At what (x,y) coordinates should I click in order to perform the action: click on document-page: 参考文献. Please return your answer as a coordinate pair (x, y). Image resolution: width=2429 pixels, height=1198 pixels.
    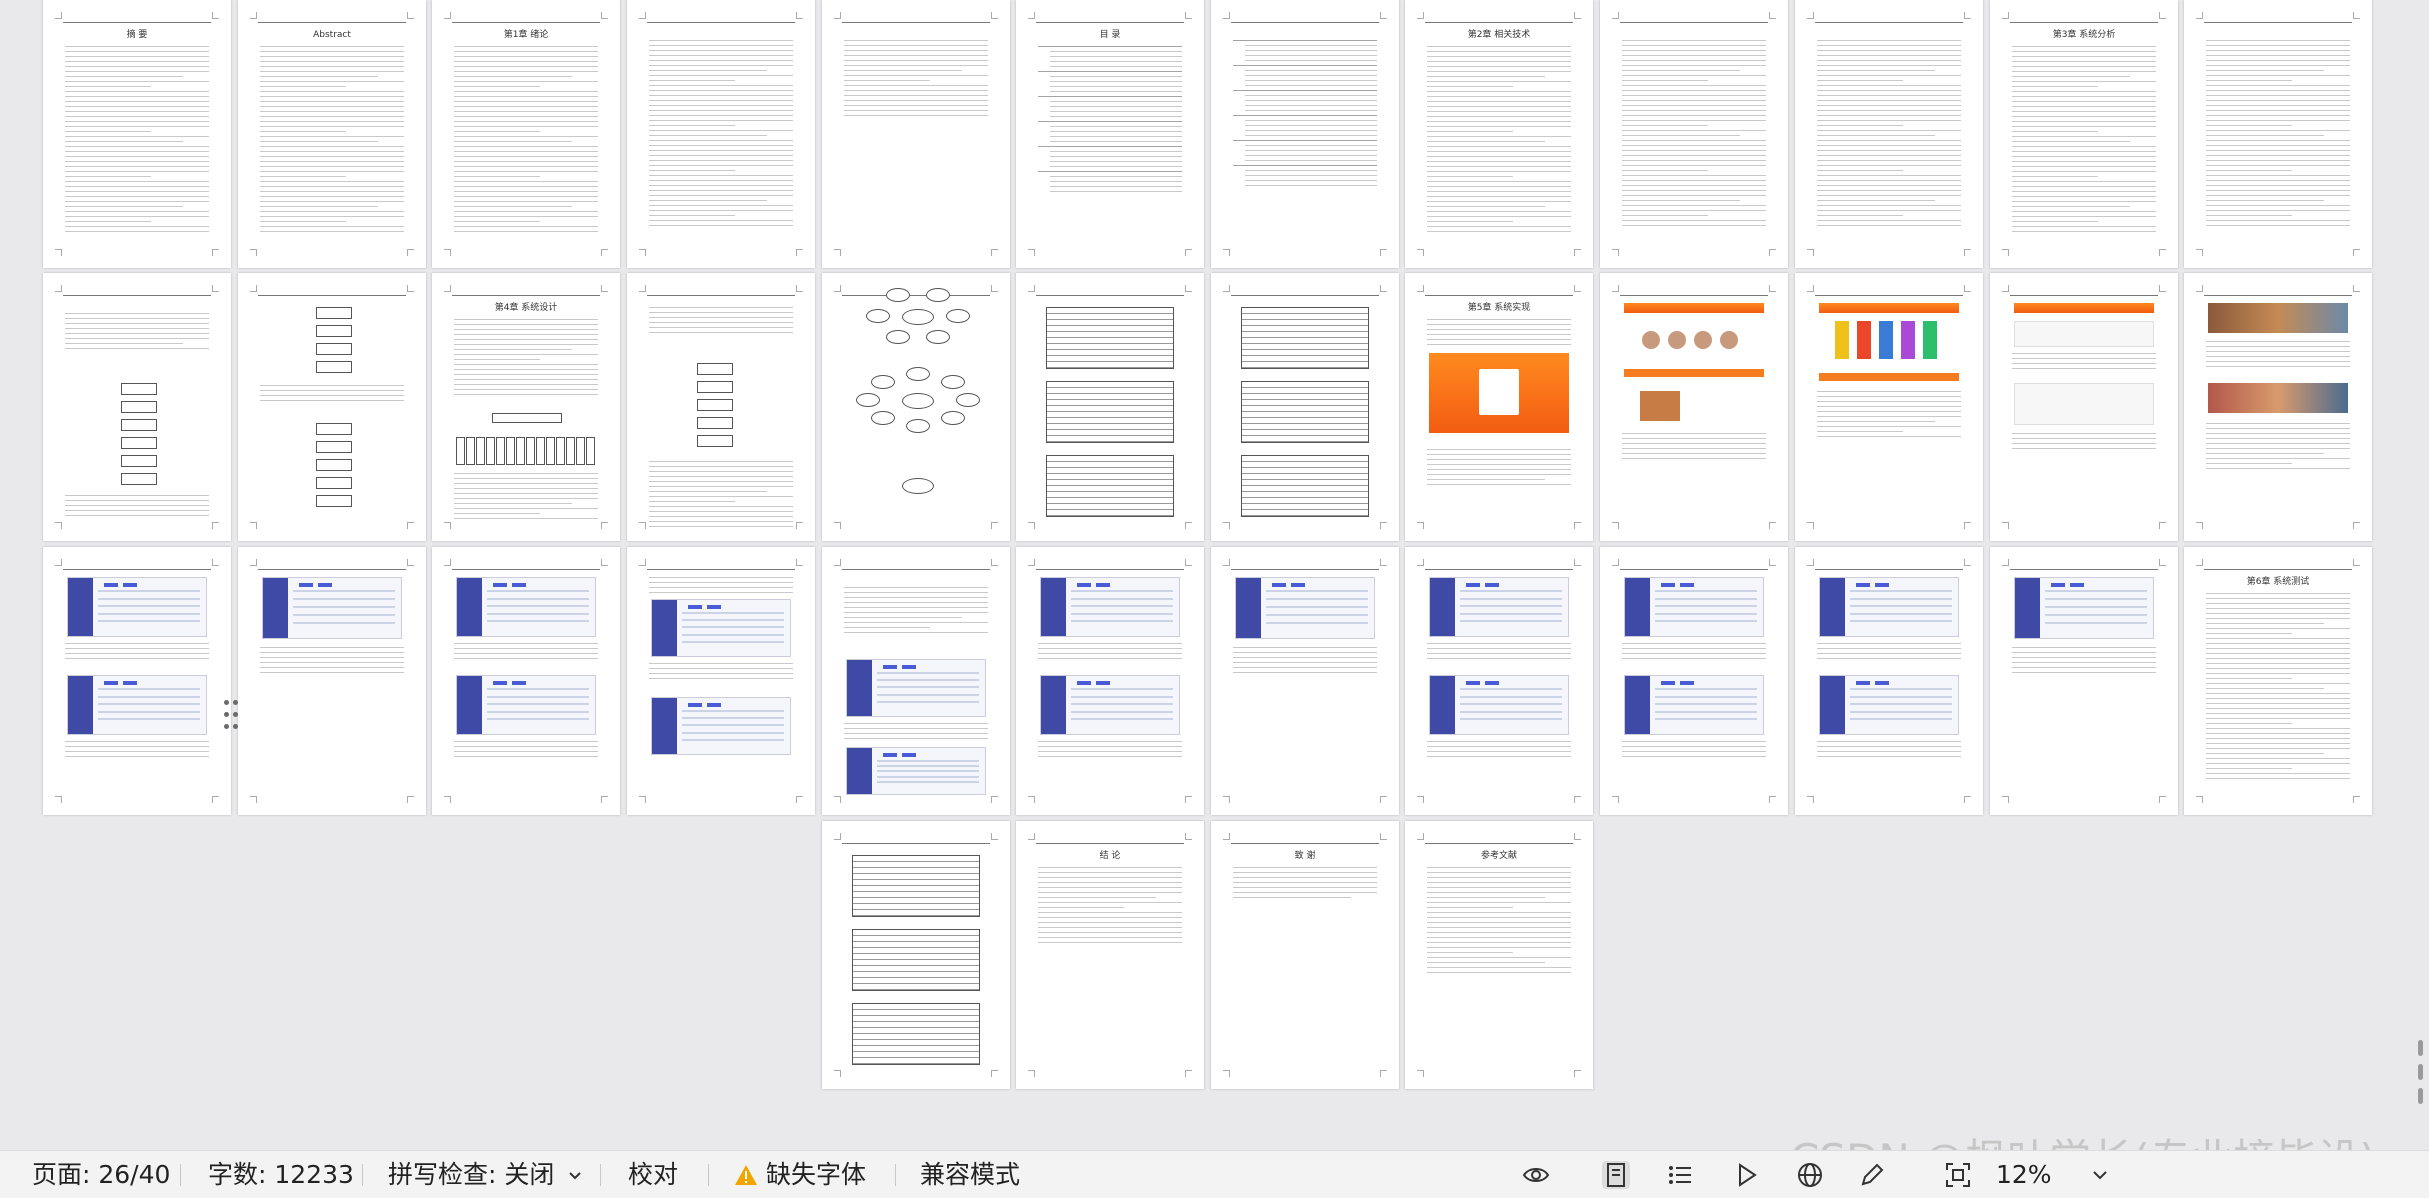
    Looking at the image, I should click on (1499, 955).